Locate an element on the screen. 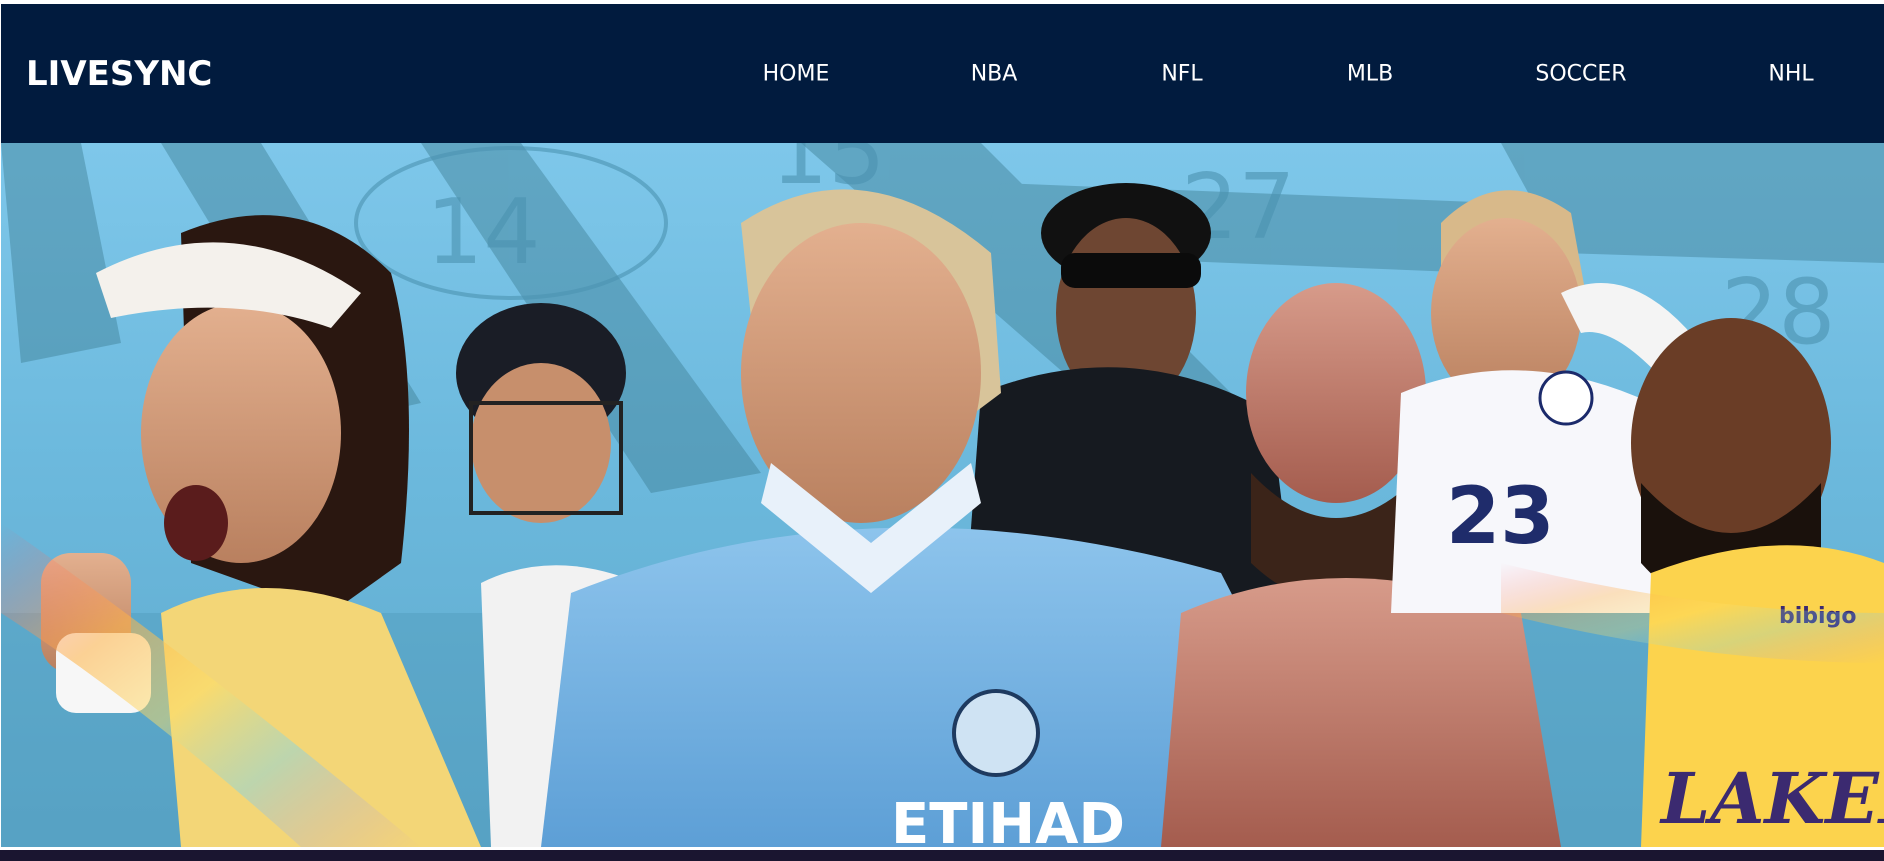  page-bottom-edge is located at coordinates (942, 855).